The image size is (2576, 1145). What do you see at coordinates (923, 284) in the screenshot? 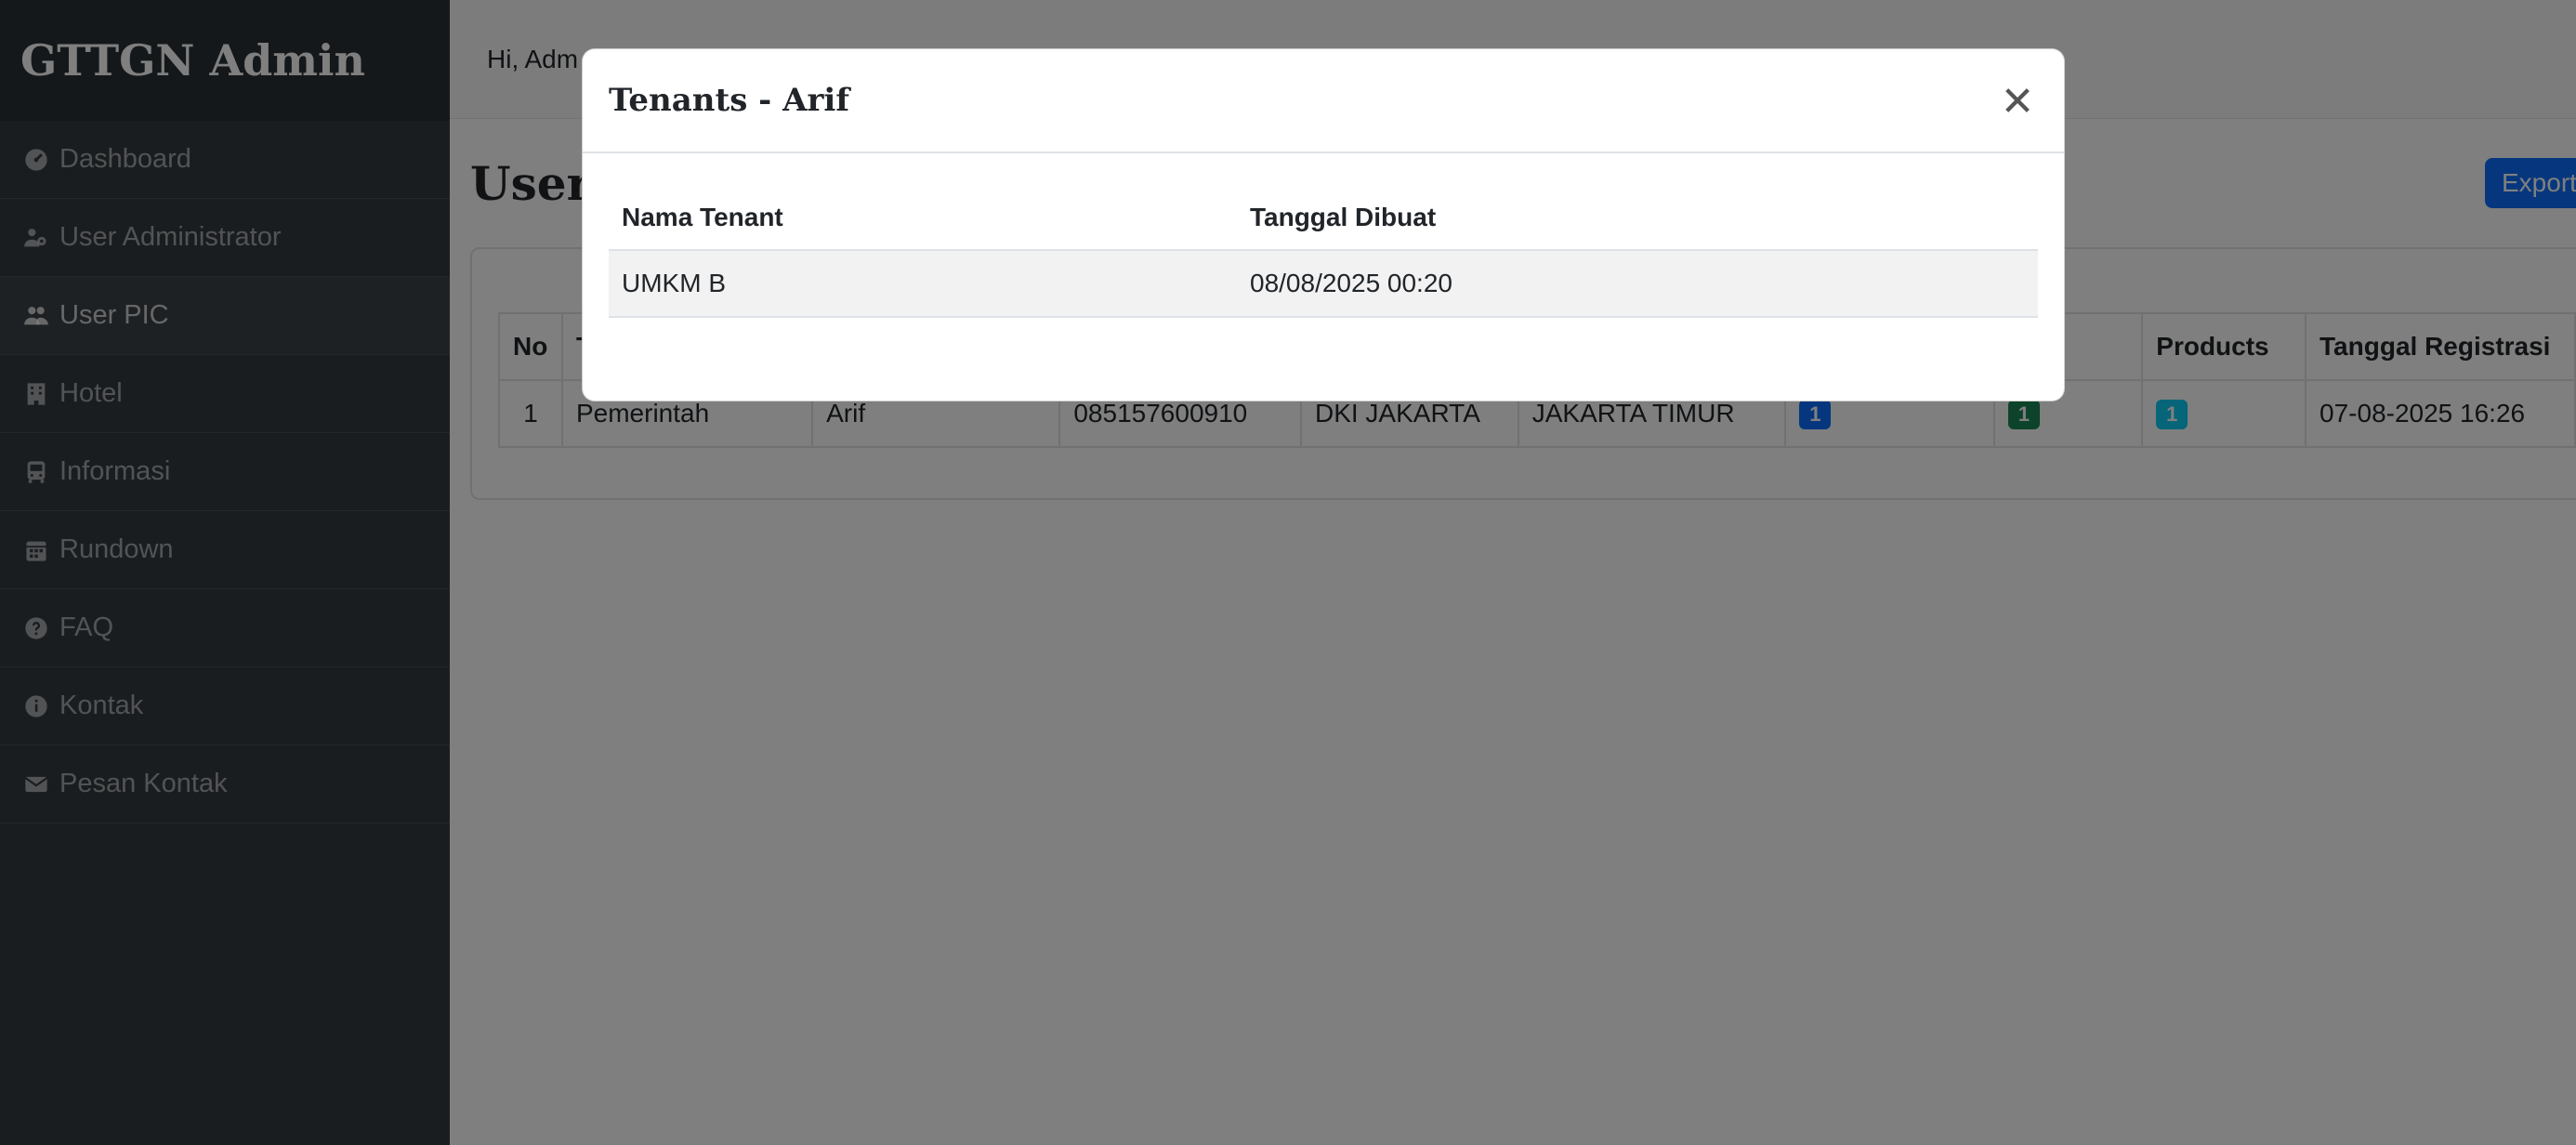
I see `cell-tenant-name: UMKM B` at bounding box center [923, 284].